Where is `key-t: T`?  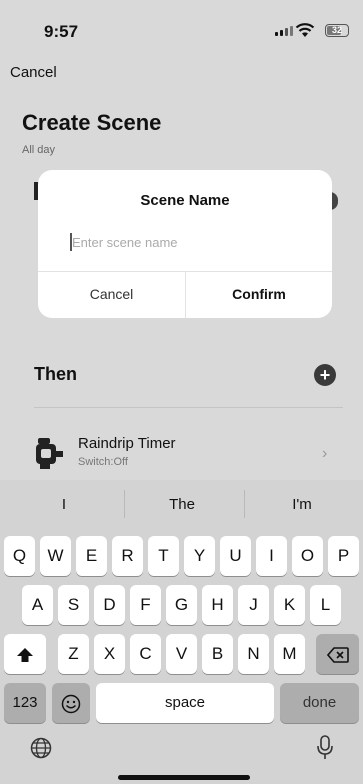 key-t: T is located at coordinates (163, 556).